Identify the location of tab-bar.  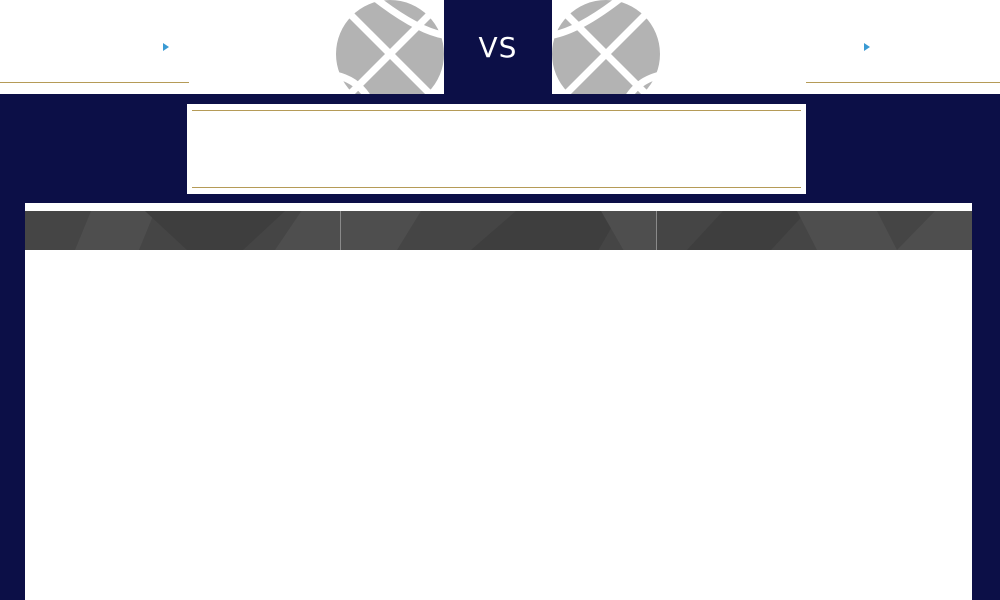
(498, 230).